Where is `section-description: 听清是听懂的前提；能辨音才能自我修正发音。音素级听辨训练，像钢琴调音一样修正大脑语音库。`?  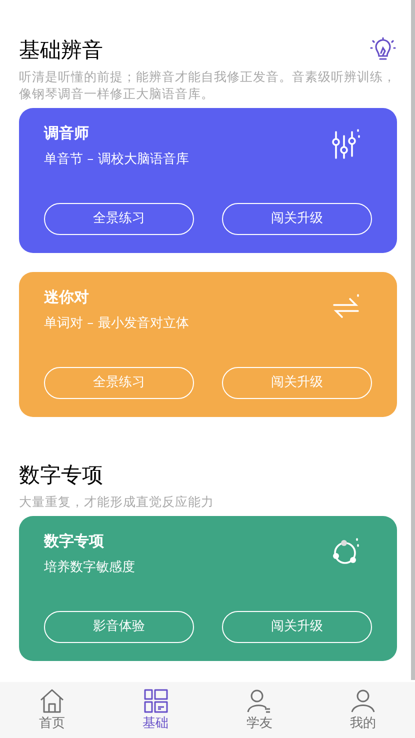
section-description: 听清是听懂的前提；能辨音才能自我修正发音。音素级听辨训练，像钢琴调音一样修正大脑语音库。 is located at coordinates (208, 85).